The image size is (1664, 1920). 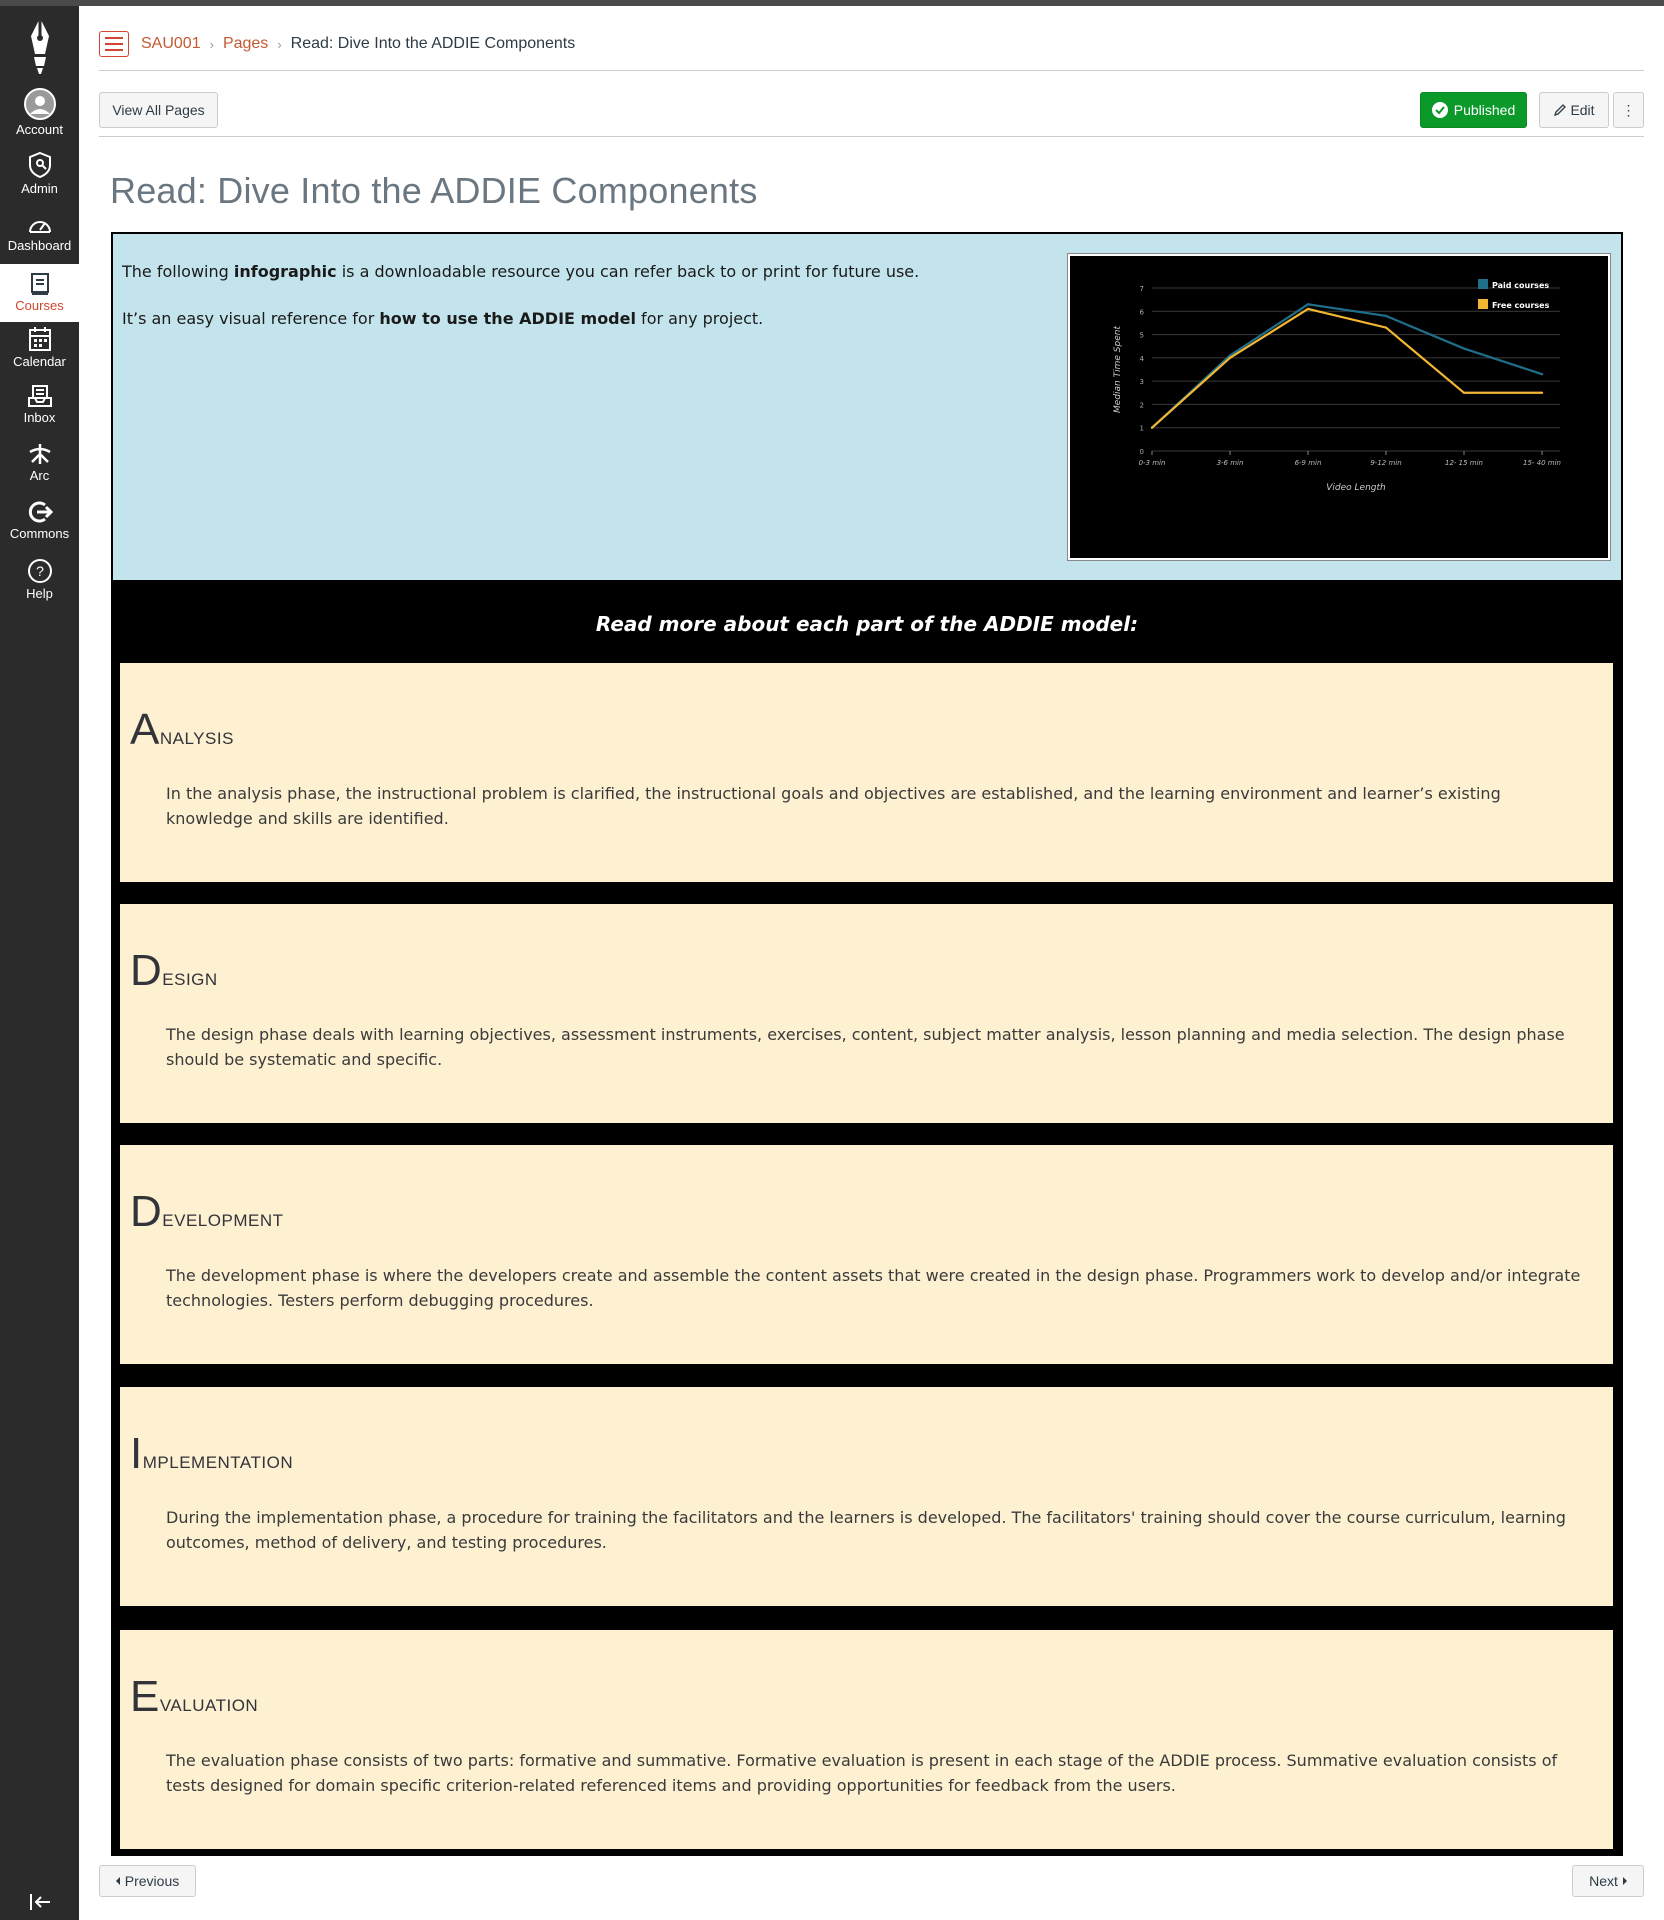 I want to click on view-all-pages-button: View All Pages, so click(x=158, y=110).